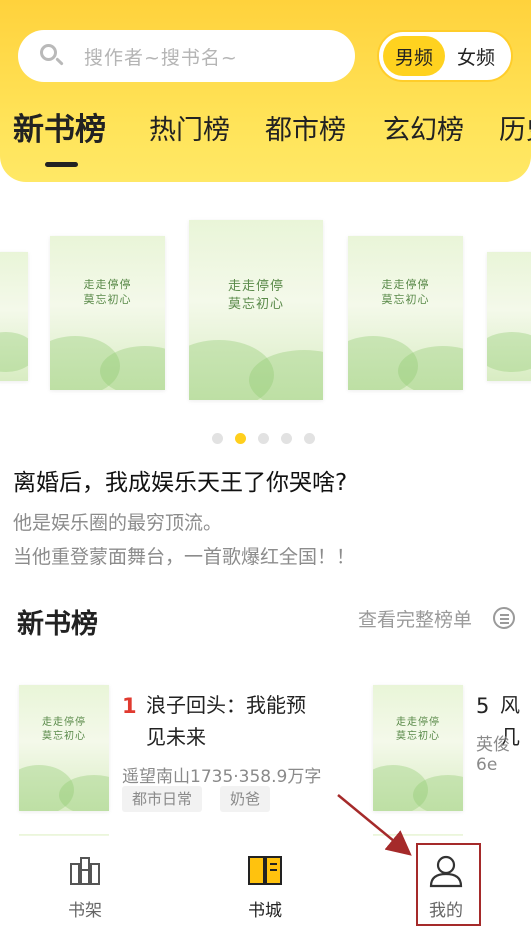 The image size is (531, 926). What do you see at coordinates (423, 127) in the screenshot?
I see `tab-fantasy: 玄幻榜` at bounding box center [423, 127].